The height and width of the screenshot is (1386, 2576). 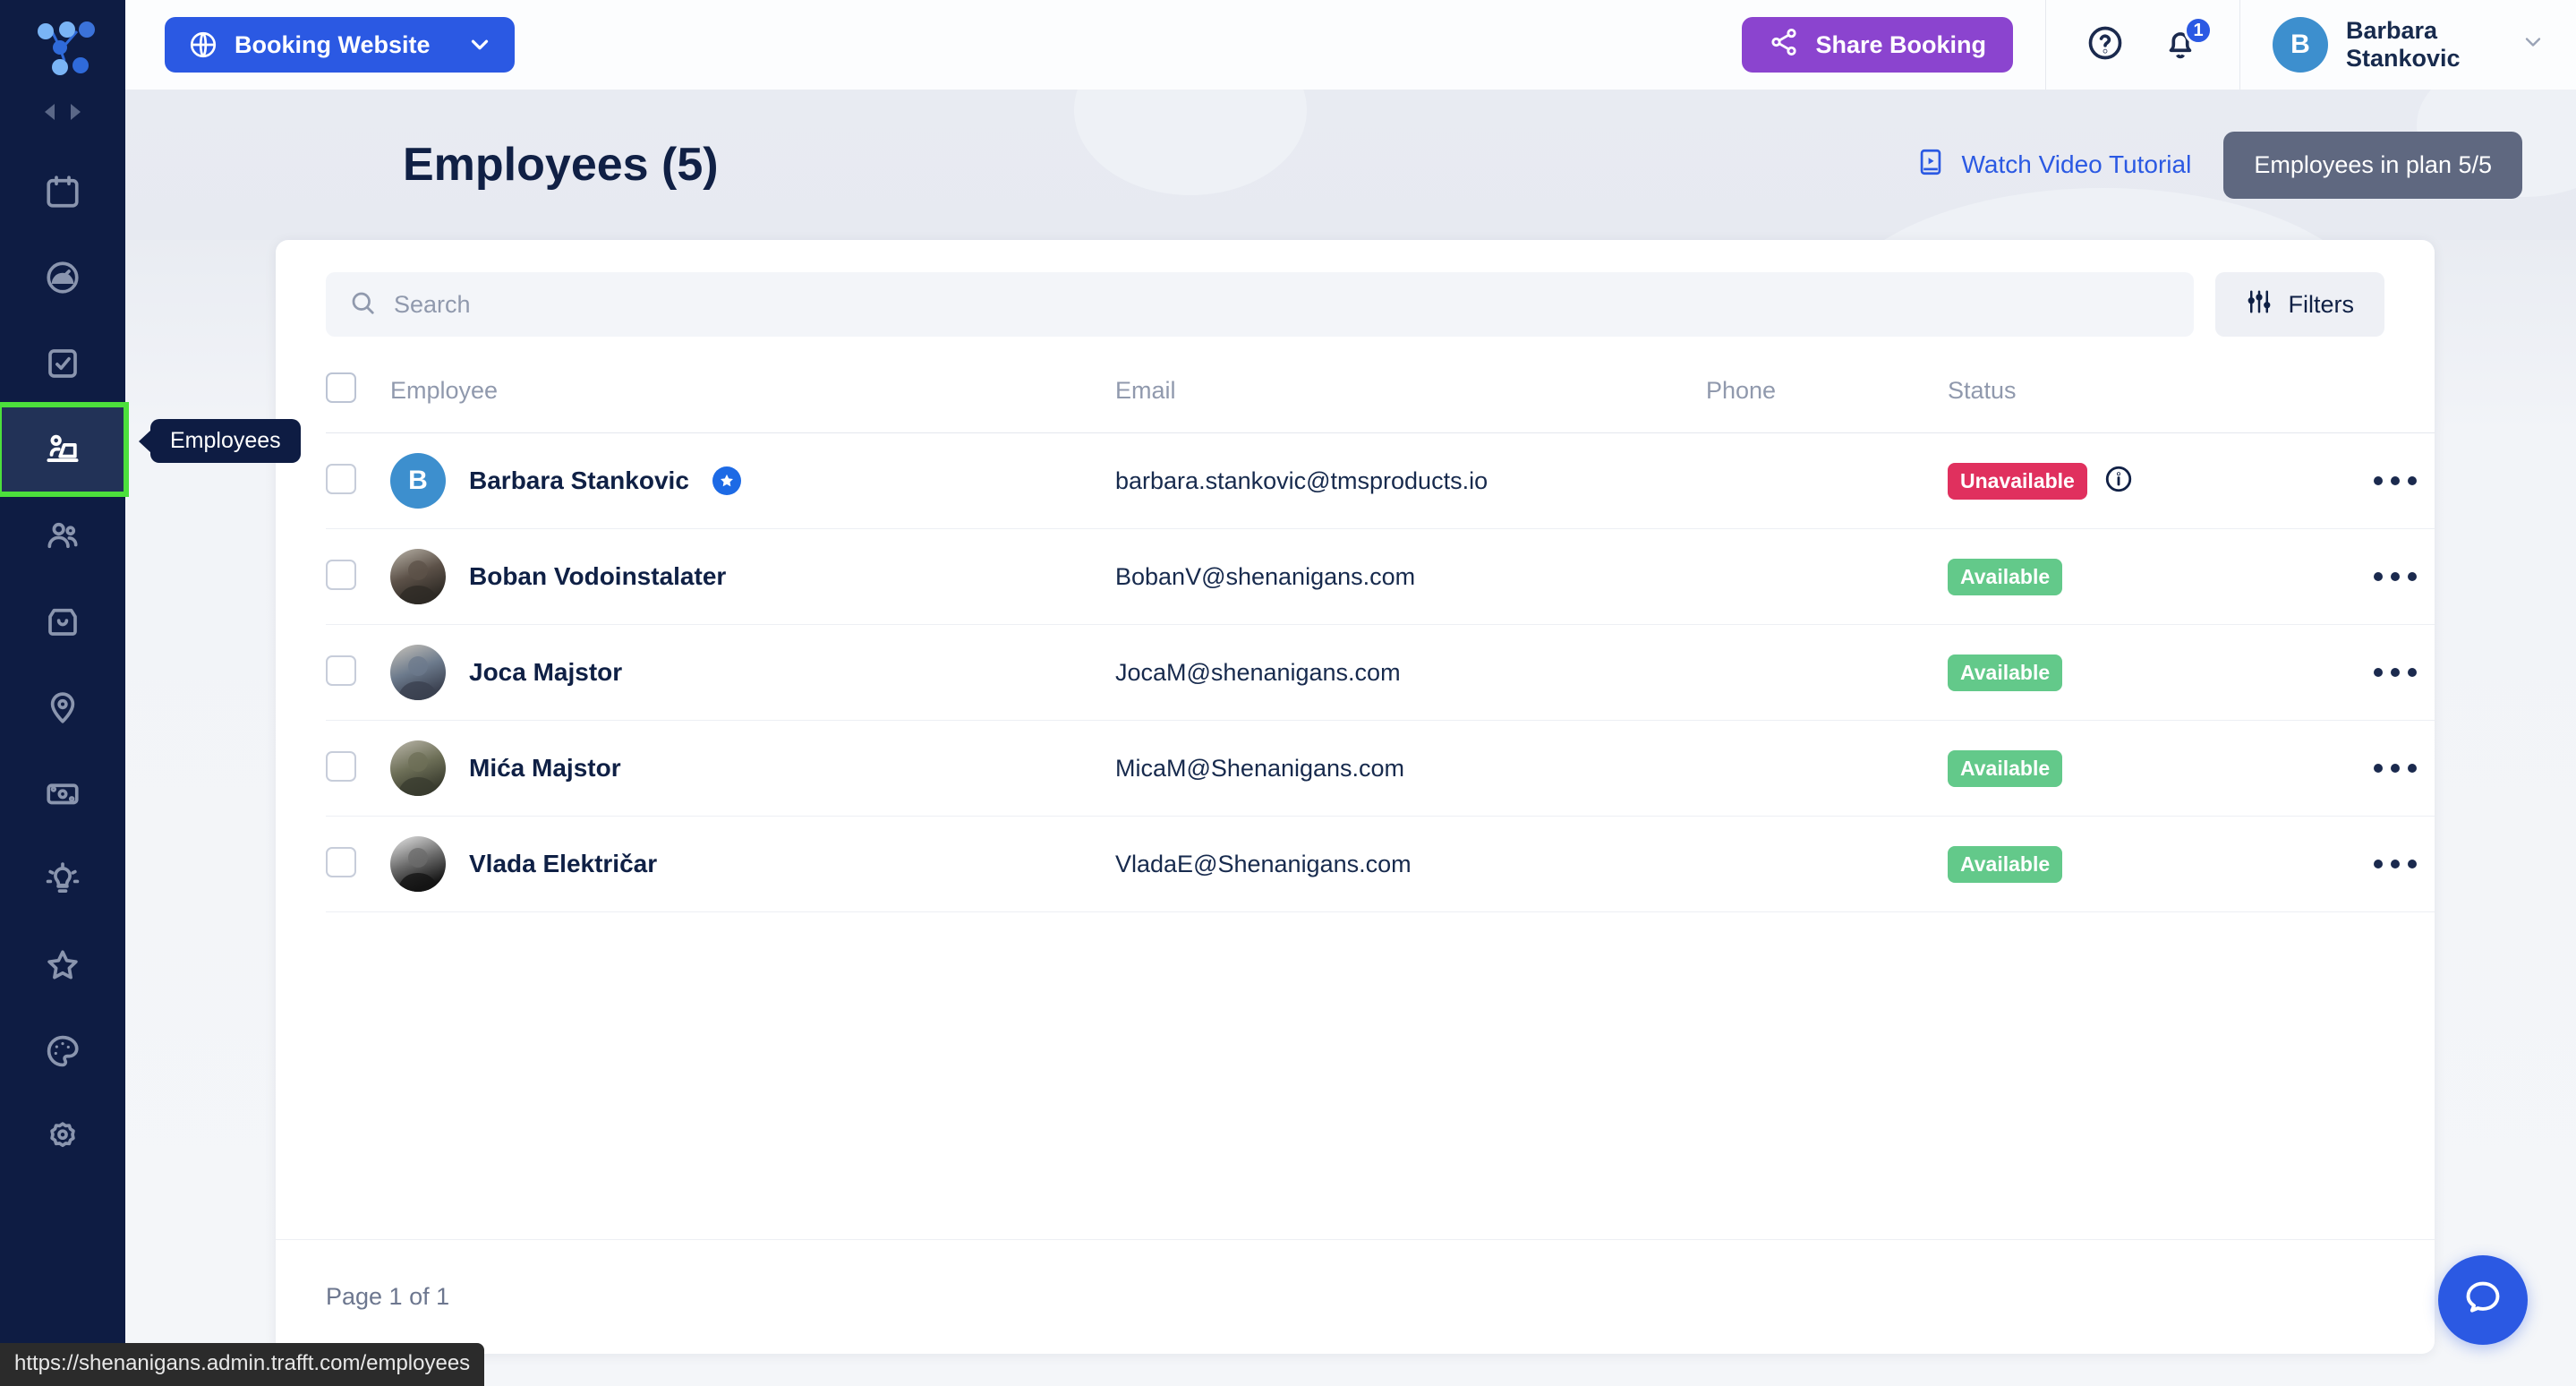 What do you see at coordinates (62, 278) in the screenshot?
I see `sidebar-item-dashboard` at bounding box center [62, 278].